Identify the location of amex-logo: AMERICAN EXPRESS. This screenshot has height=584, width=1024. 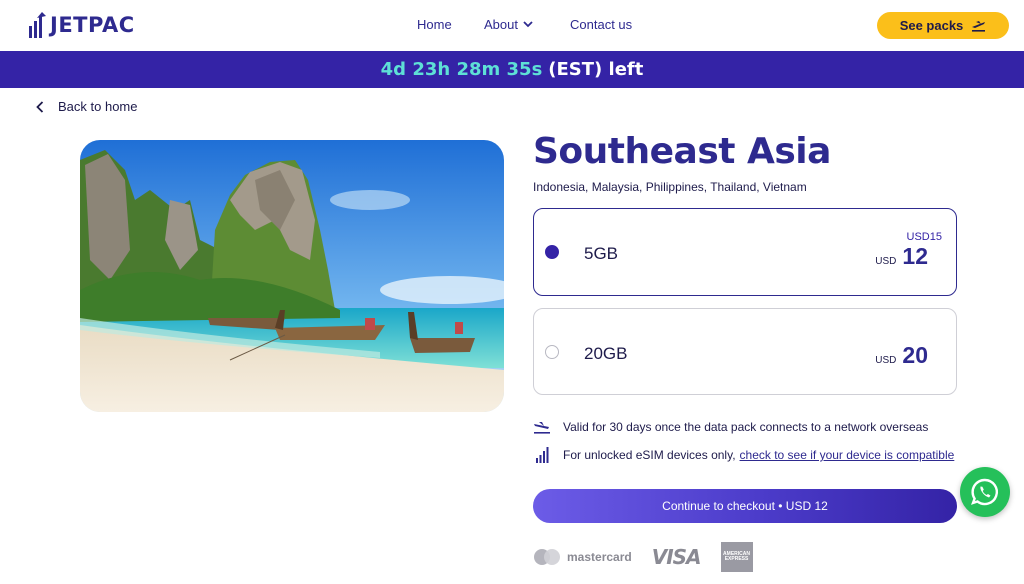
(736, 557).